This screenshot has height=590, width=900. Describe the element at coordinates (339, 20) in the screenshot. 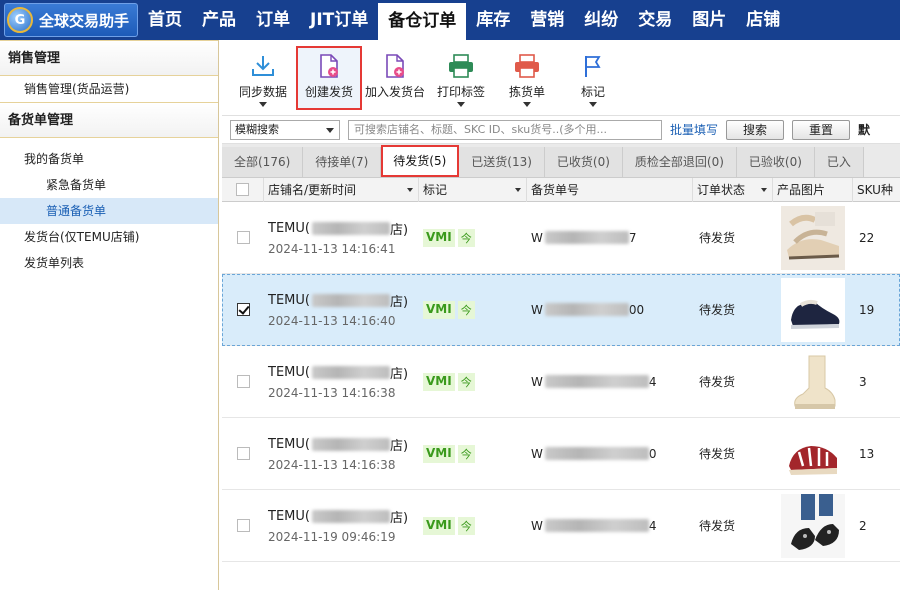

I see `nav-tab-jit-orders: JIT订单` at that location.